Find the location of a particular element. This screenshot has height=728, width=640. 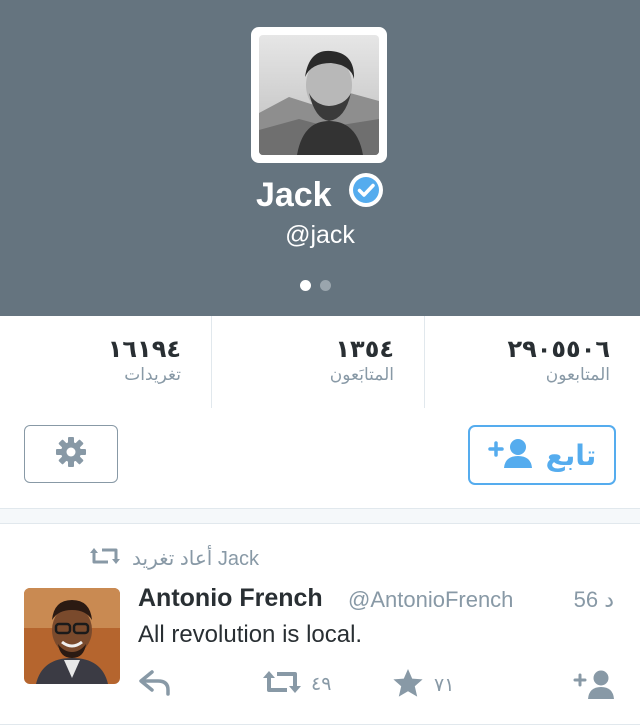

verified-badge-icon is located at coordinates (366, 192).